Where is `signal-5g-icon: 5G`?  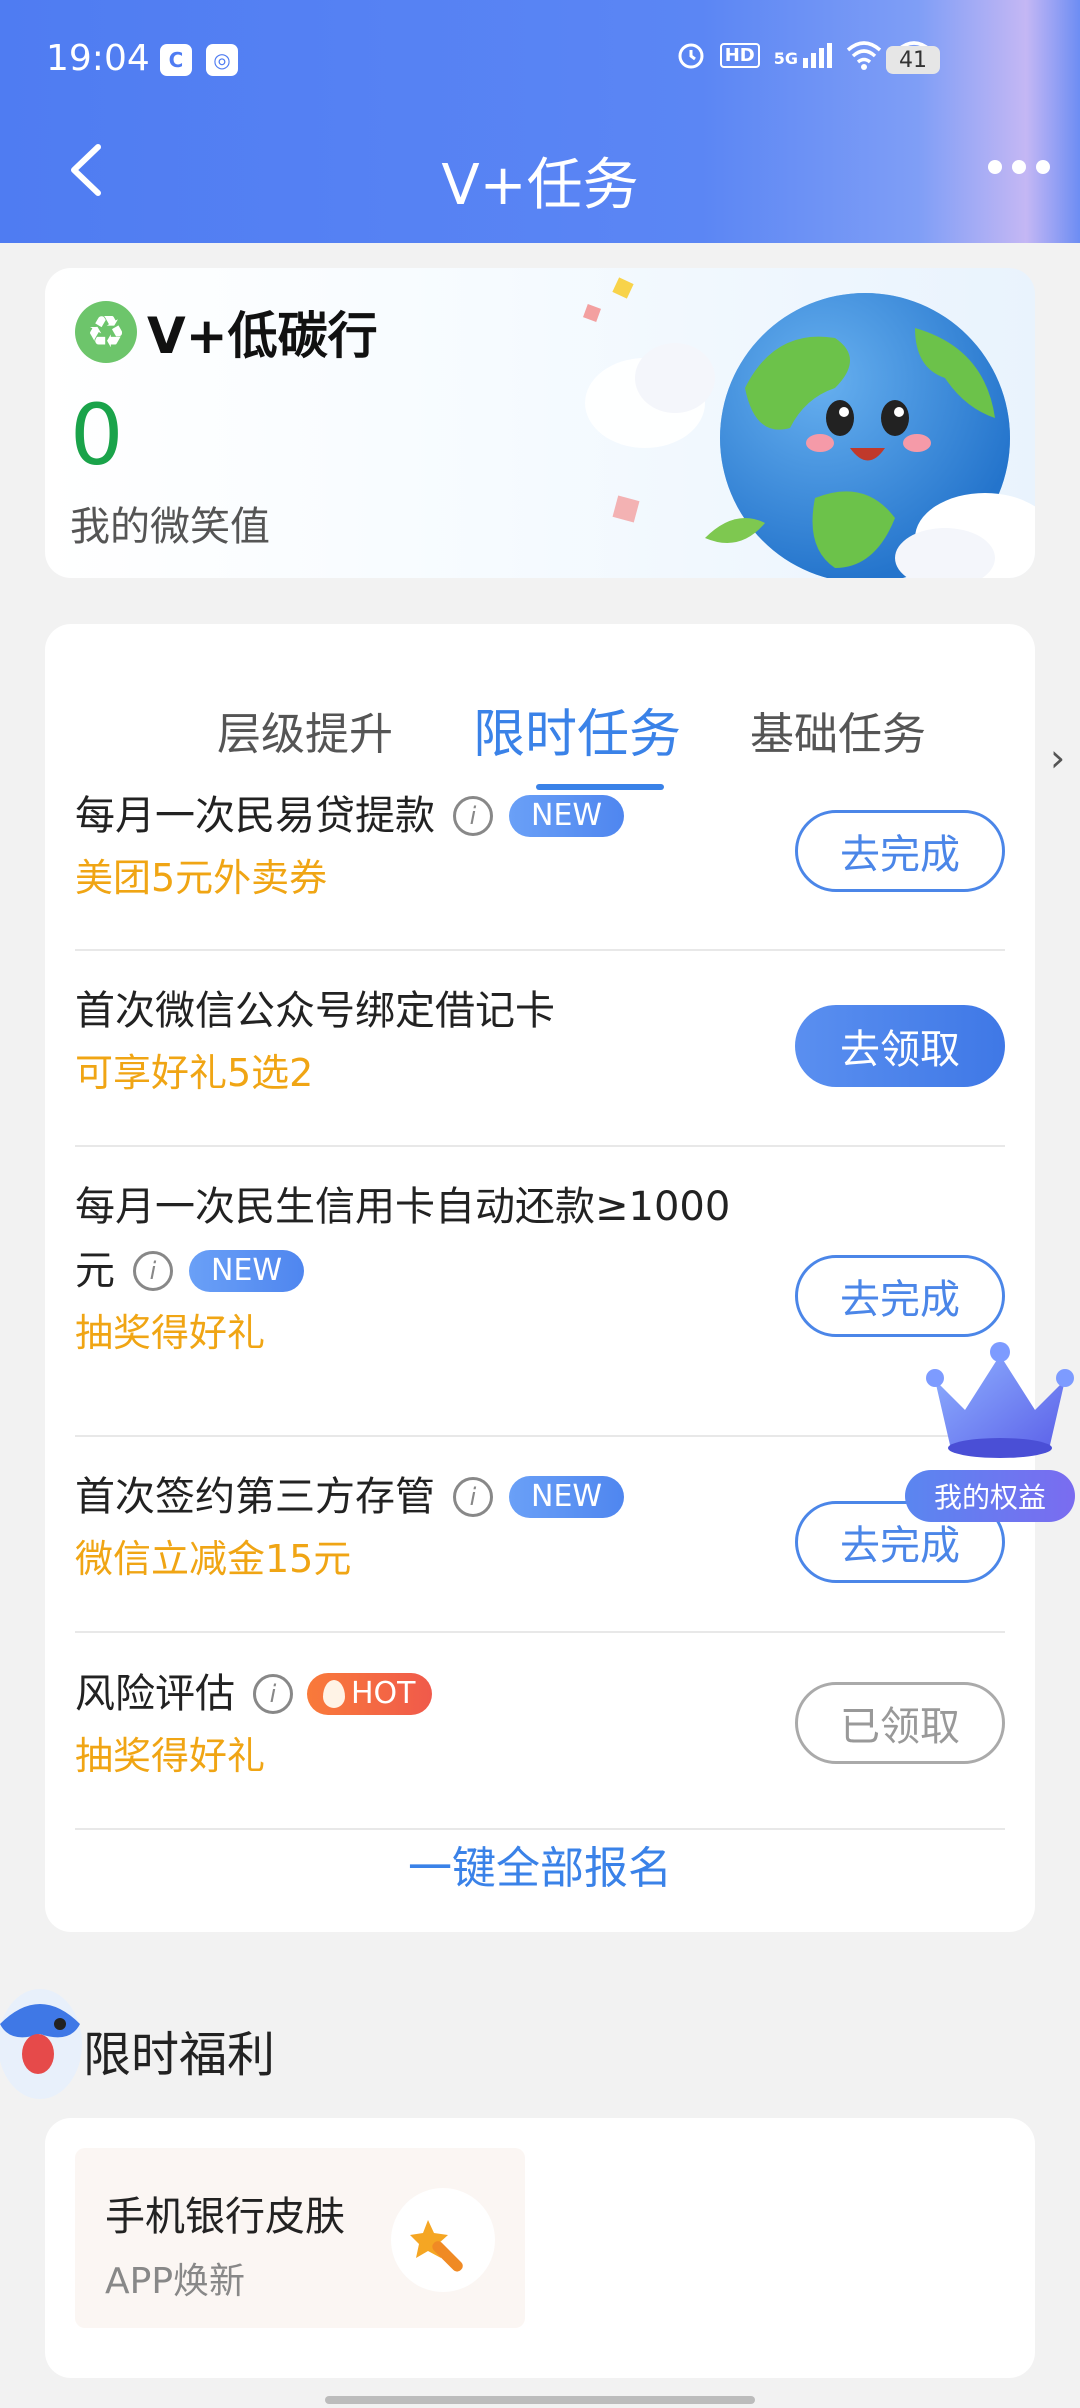 signal-5g-icon: 5G is located at coordinates (803, 55).